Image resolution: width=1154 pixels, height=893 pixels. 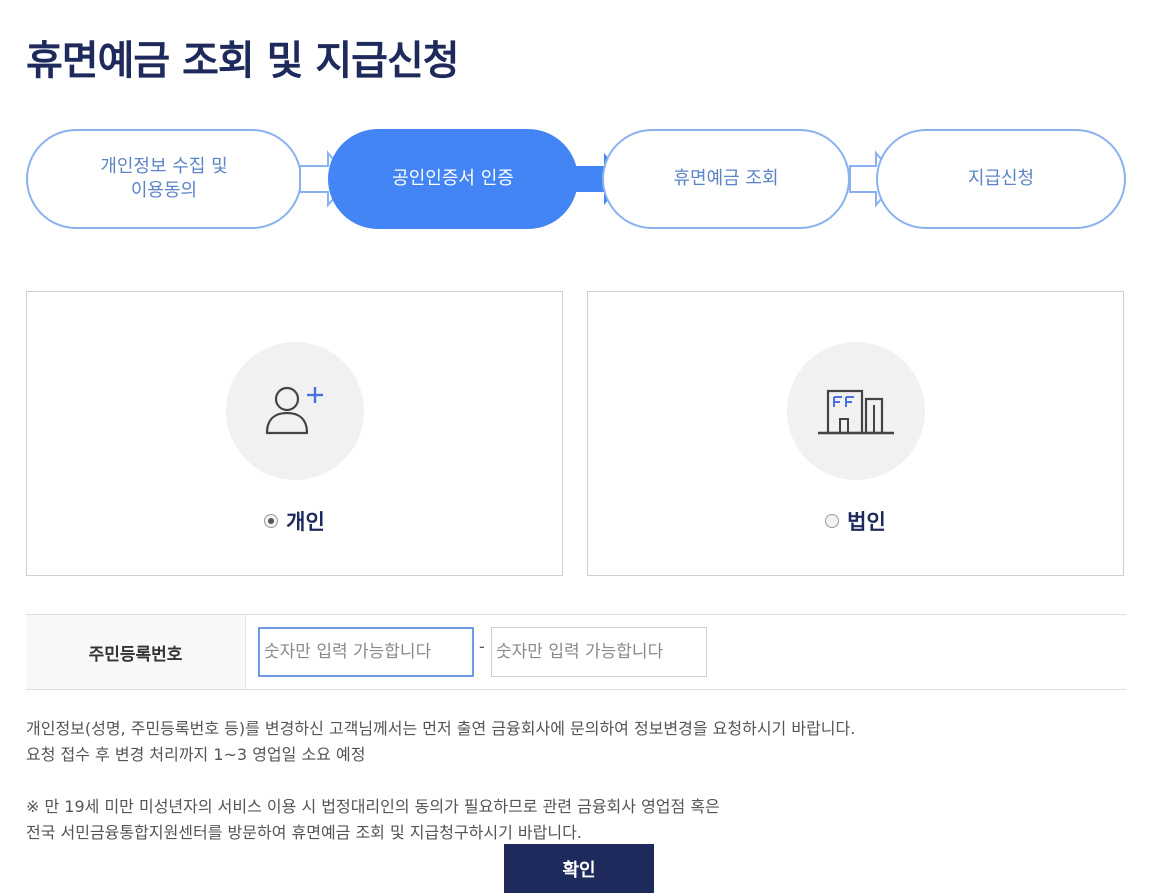 I want to click on step-payment-request: 지급신청, so click(x=1001, y=179).